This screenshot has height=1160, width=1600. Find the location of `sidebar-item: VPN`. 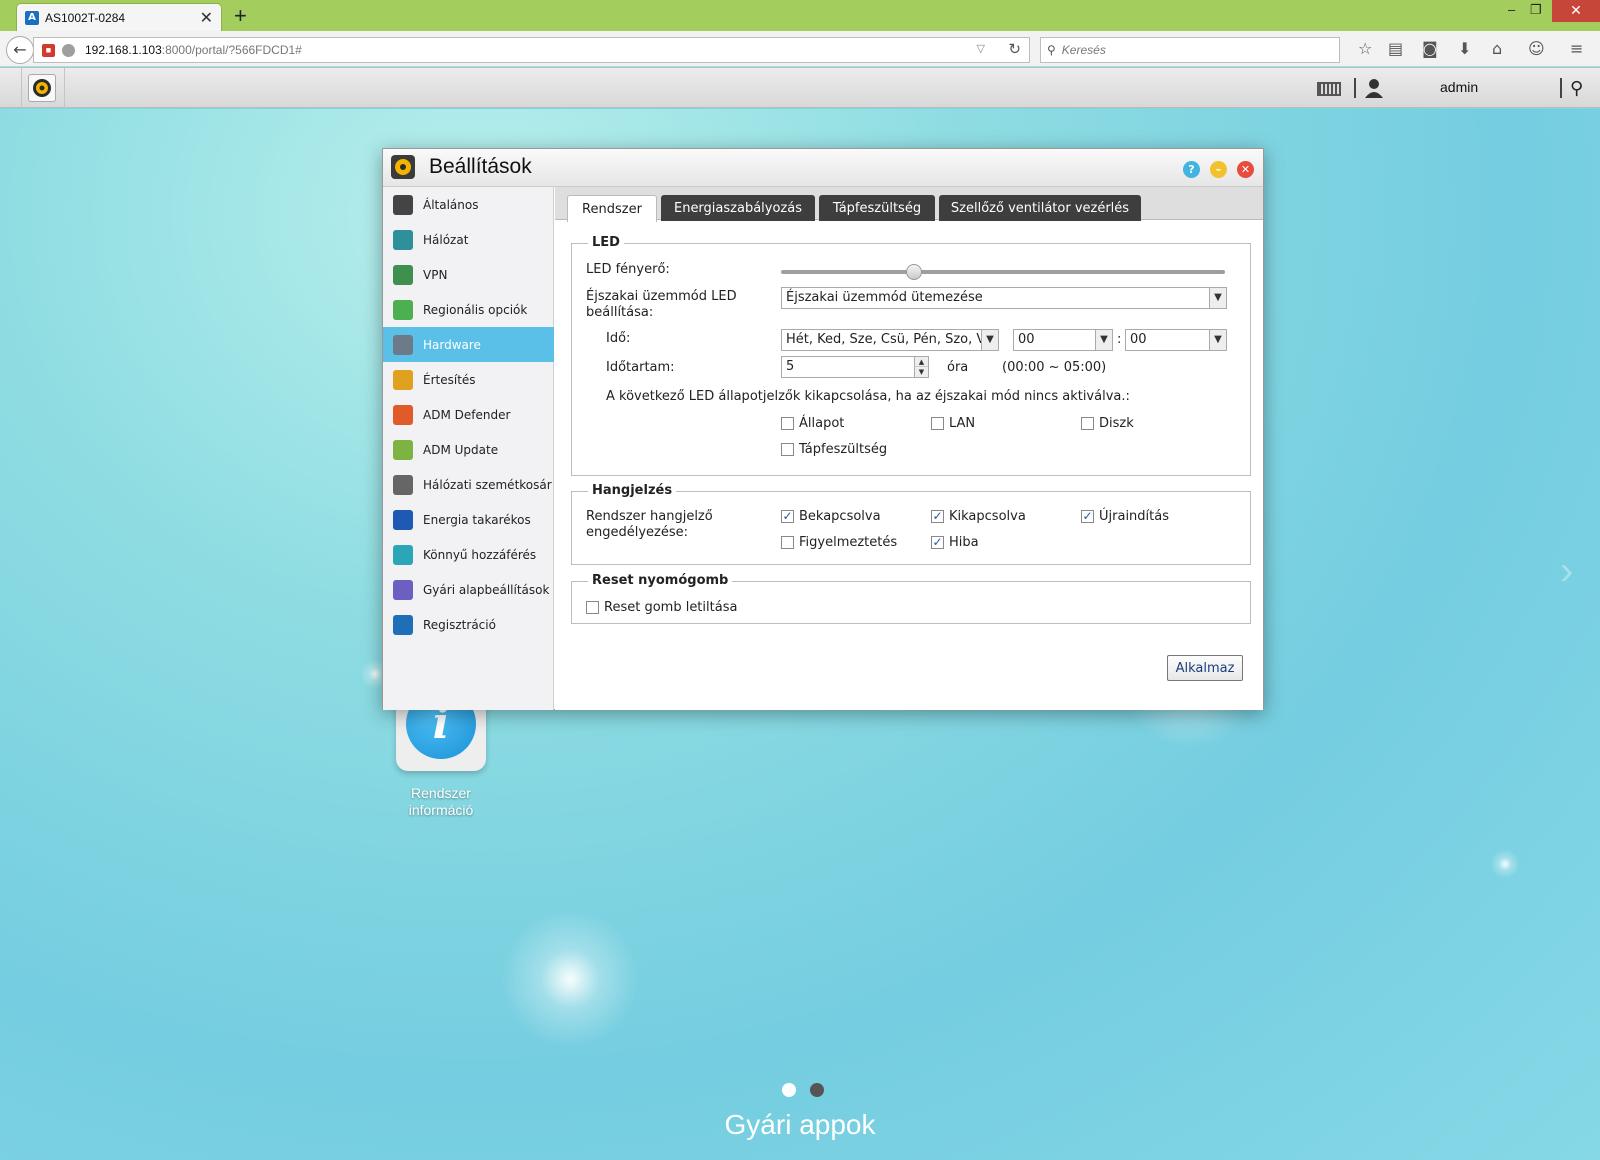

sidebar-item: VPN is located at coordinates (468, 274).